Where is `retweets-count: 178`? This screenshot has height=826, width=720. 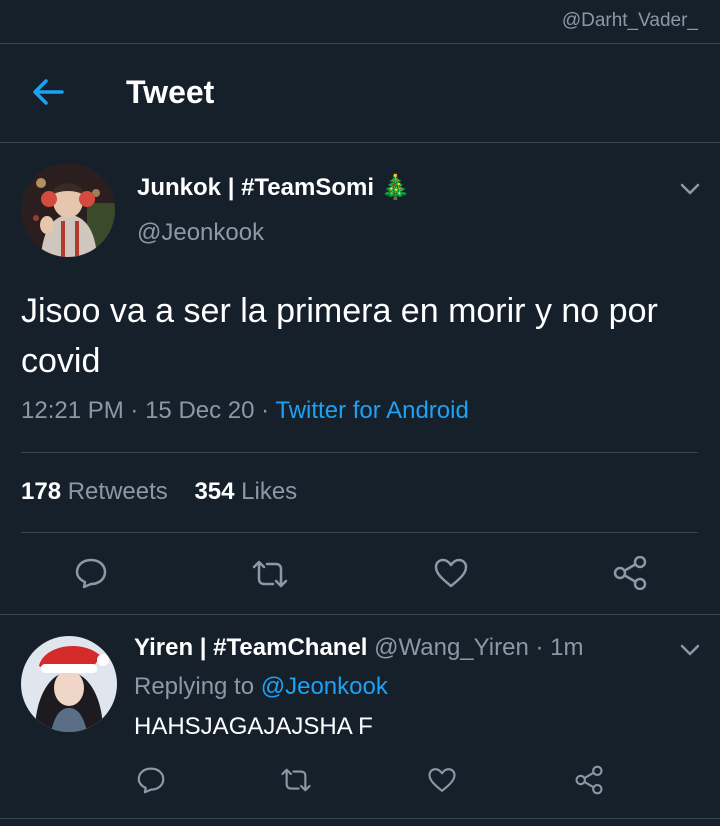 retweets-count: 178 is located at coordinates (41, 491).